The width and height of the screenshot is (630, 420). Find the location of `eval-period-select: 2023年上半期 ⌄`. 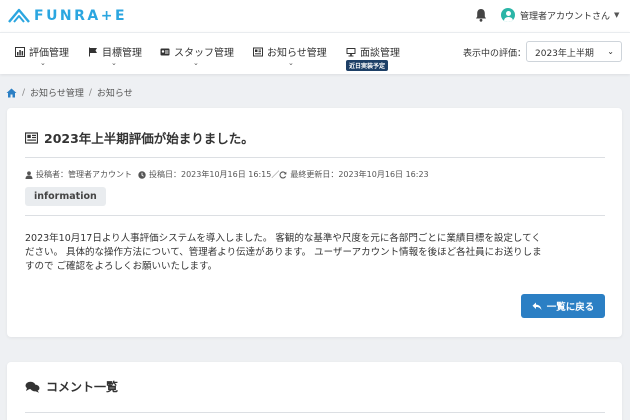

eval-period-select: 2023年上半期 ⌄ is located at coordinates (574, 51).